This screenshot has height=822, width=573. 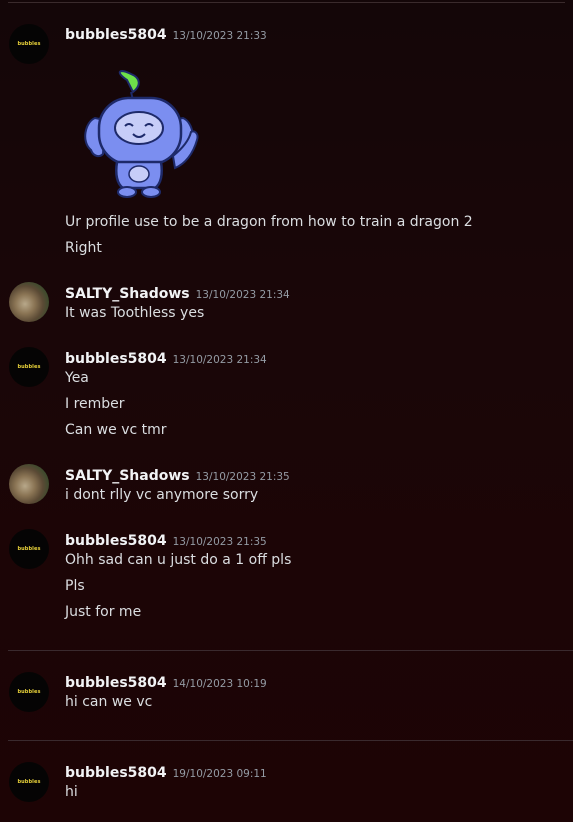 I want to click on message-header: SALTY_Shadows 13/10/2023 21:34, so click(x=177, y=292).